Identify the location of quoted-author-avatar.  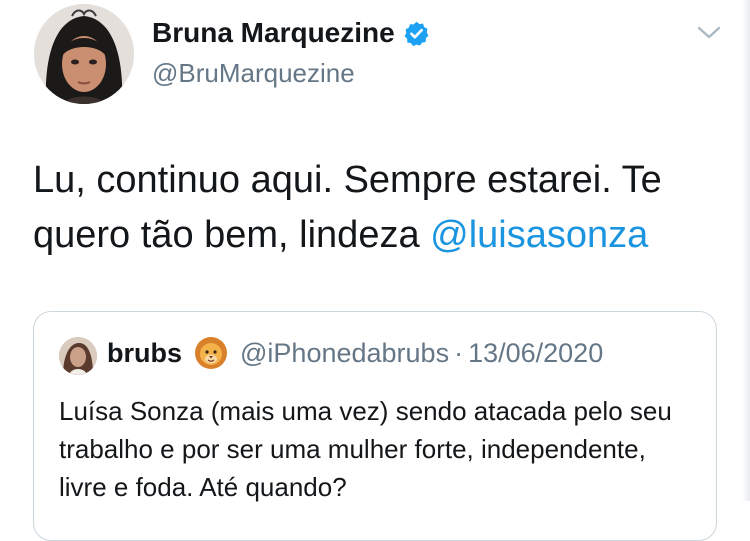
(78, 356).